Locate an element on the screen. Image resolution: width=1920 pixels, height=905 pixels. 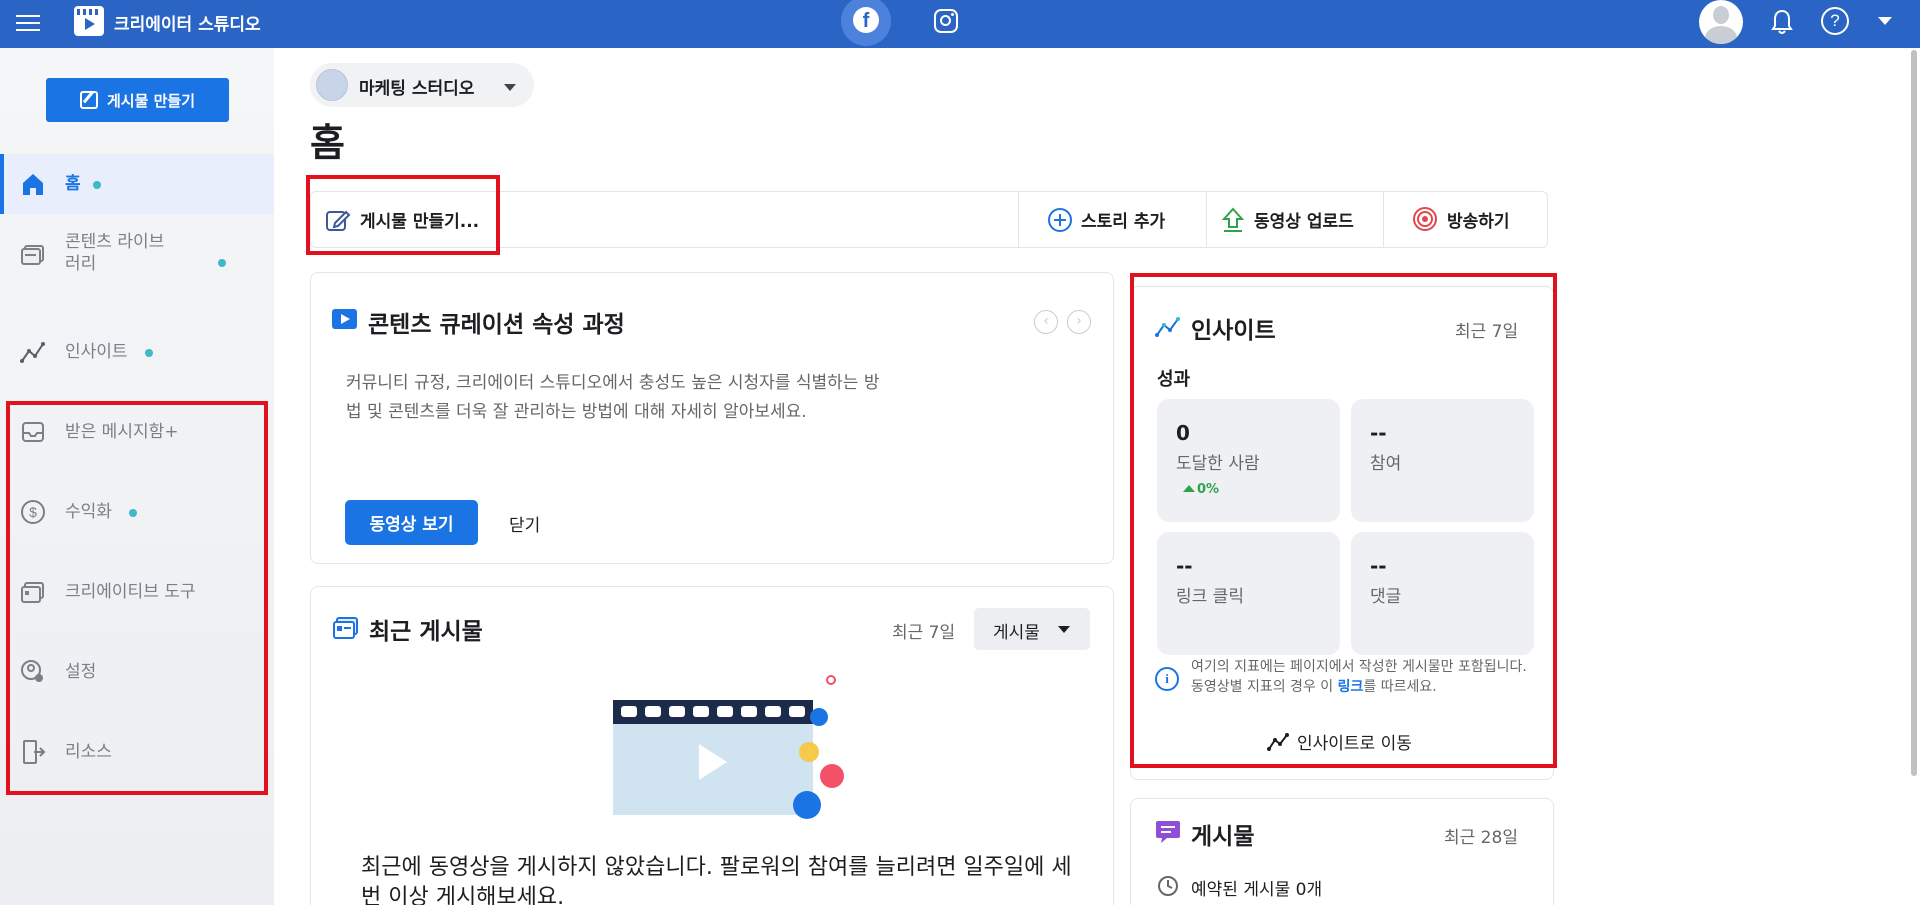
creative-tools-icon is located at coordinates (32, 592).